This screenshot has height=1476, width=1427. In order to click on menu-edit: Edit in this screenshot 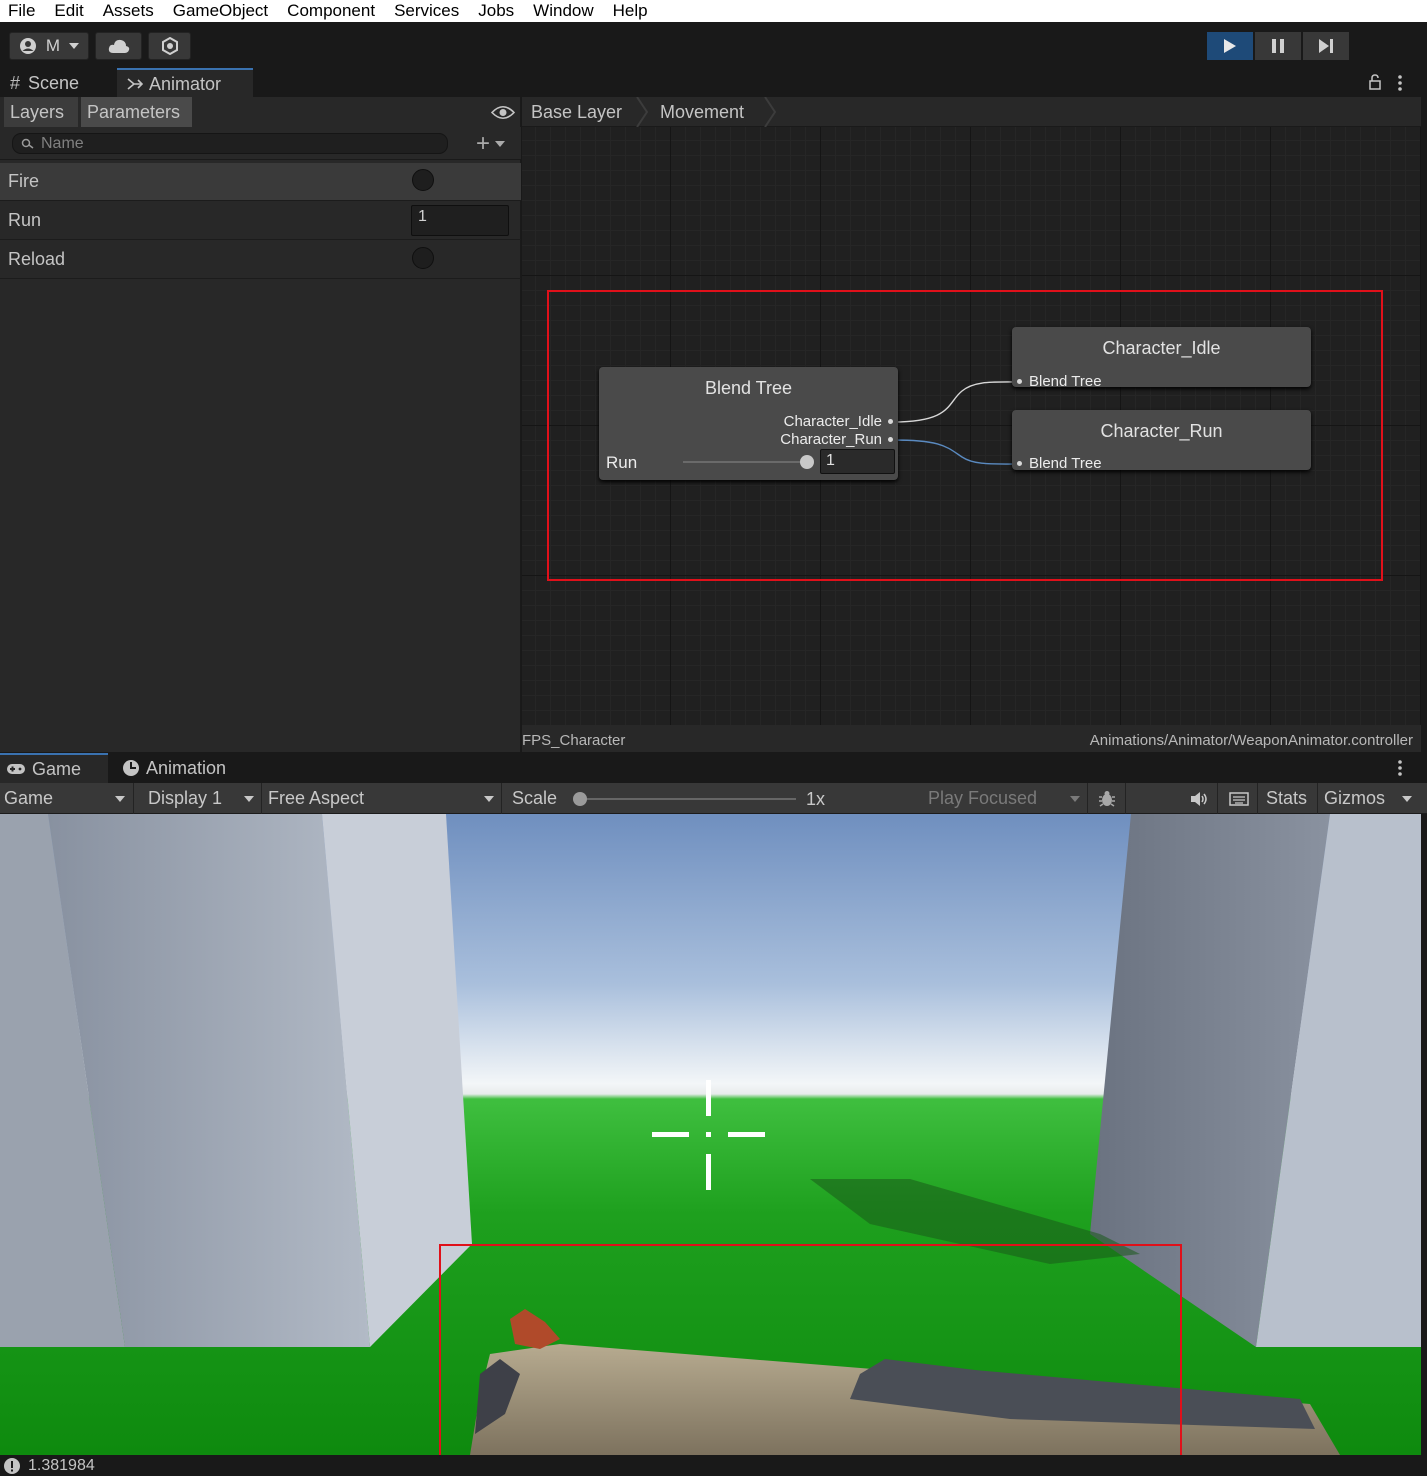, I will do `click(70, 11)`.